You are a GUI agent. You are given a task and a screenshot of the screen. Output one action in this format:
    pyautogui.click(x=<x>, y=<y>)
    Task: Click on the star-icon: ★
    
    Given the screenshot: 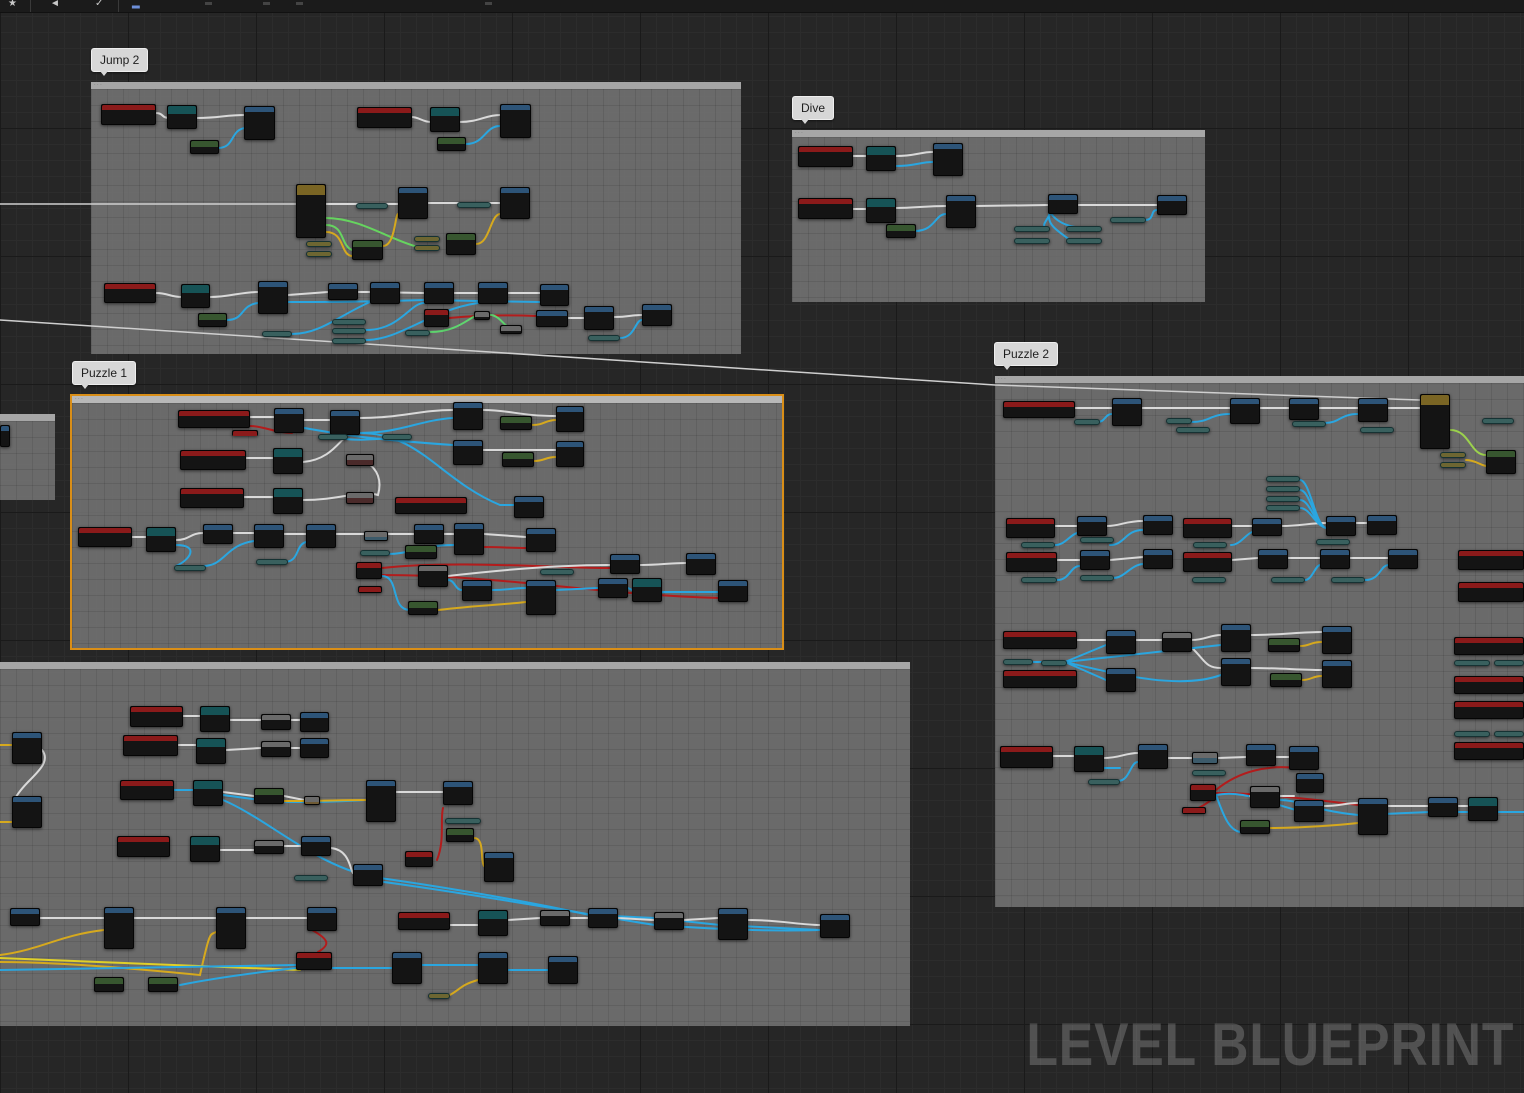 What is the action you would take?
    pyautogui.click(x=12, y=5)
    